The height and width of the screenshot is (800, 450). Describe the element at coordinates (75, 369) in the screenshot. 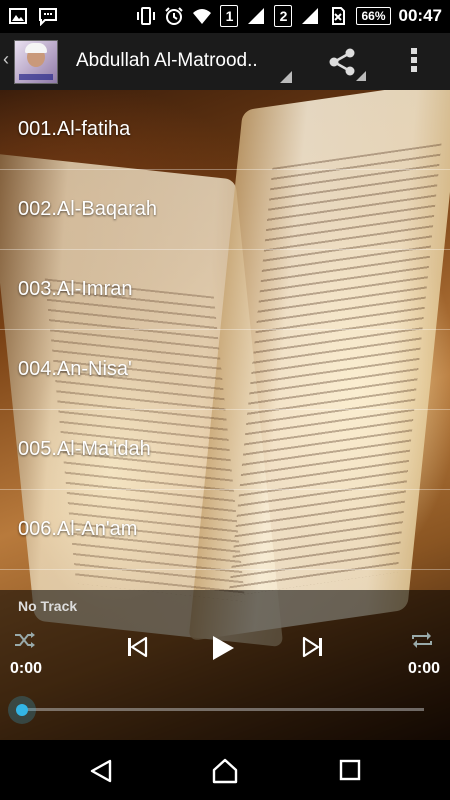

I see `track-label: 004.An-Nisa'` at that location.